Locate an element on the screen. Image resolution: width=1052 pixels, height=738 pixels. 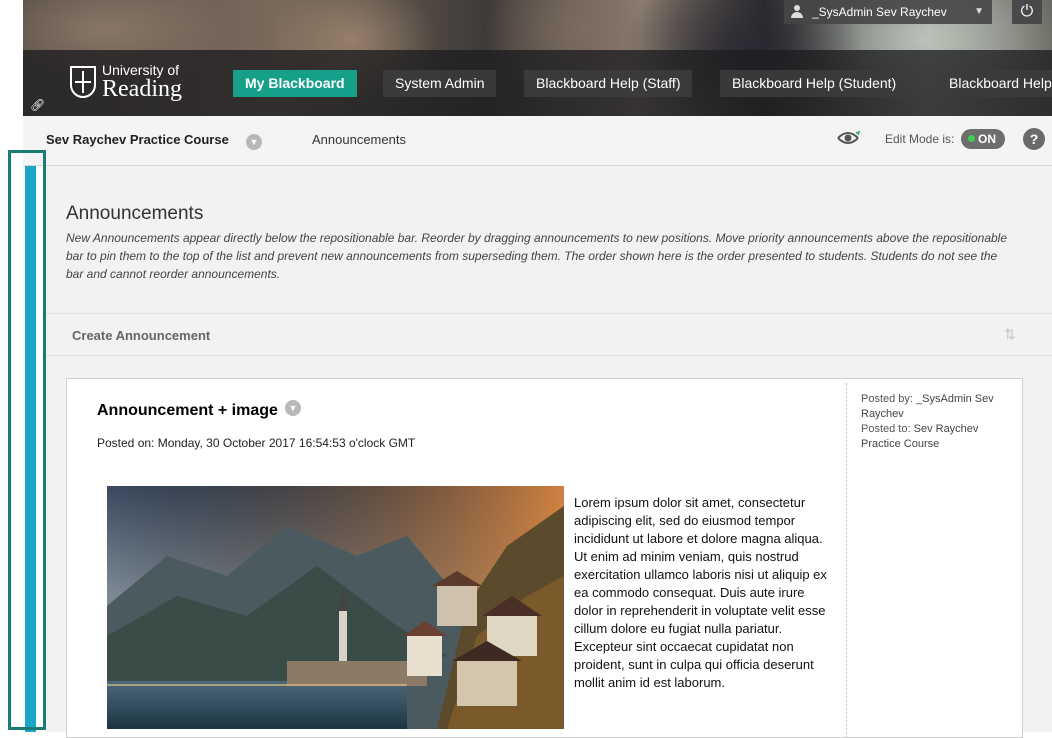
highlight-frame is located at coordinates (27, 440).